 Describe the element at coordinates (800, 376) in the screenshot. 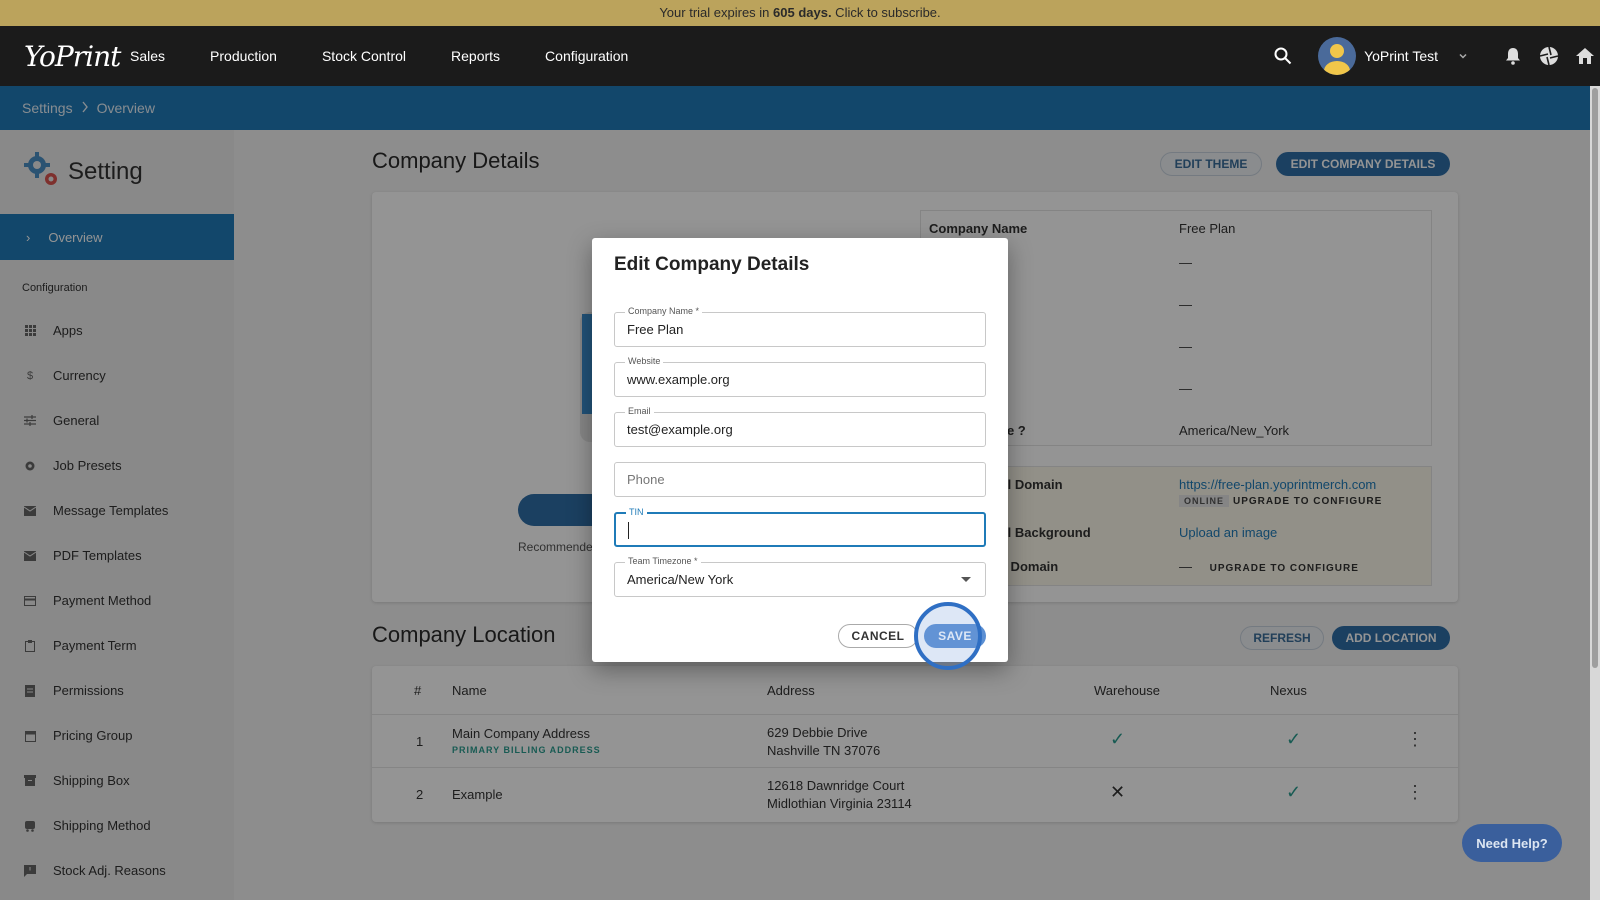

I see `website-field: Website www.example.org` at that location.